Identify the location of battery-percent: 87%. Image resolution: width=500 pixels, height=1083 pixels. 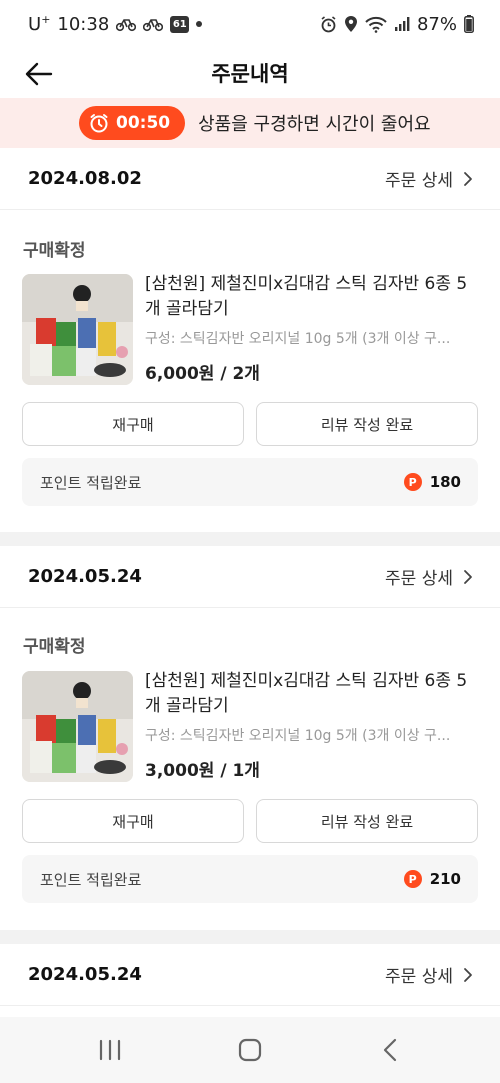
(436, 24).